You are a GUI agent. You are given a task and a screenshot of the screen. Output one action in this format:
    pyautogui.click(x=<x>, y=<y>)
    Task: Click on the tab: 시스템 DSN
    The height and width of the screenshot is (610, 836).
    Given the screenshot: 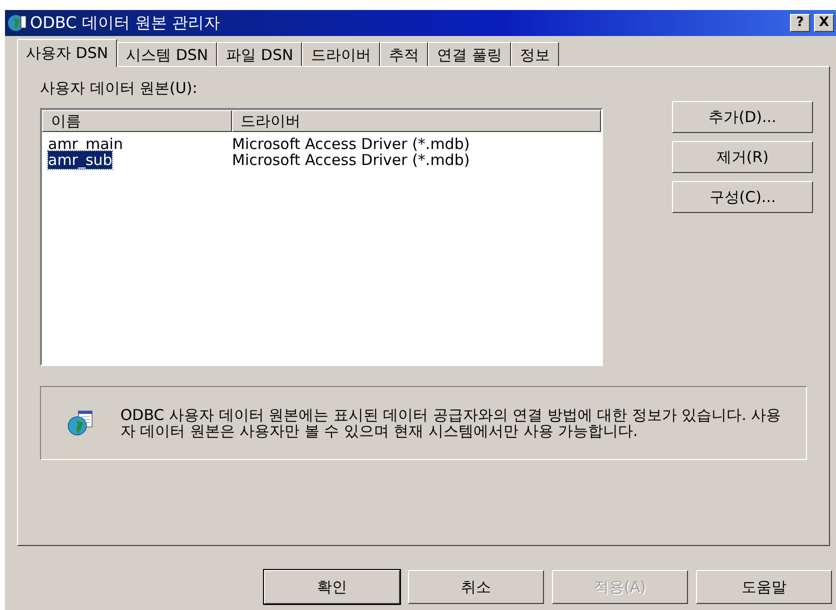 What is the action you would take?
    pyautogui.click(x=167, y=54)
    